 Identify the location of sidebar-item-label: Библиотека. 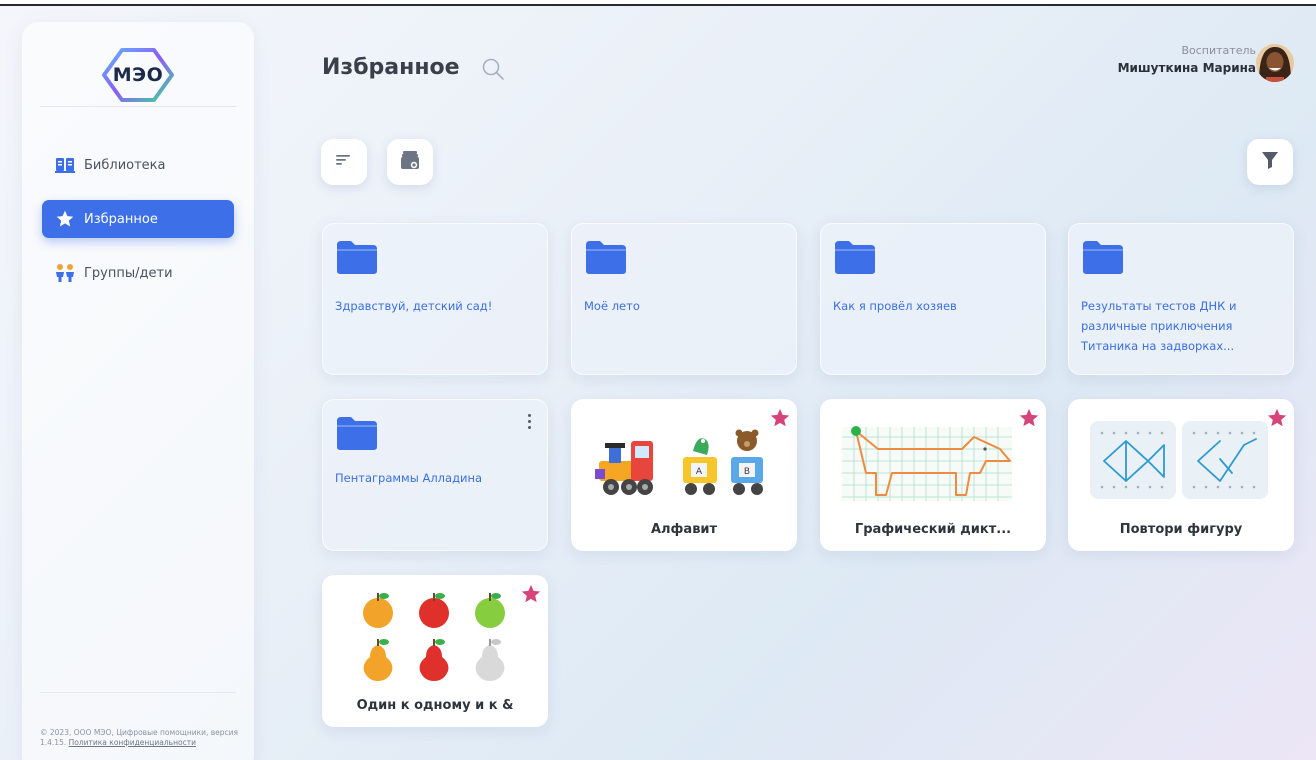
(125, 165).